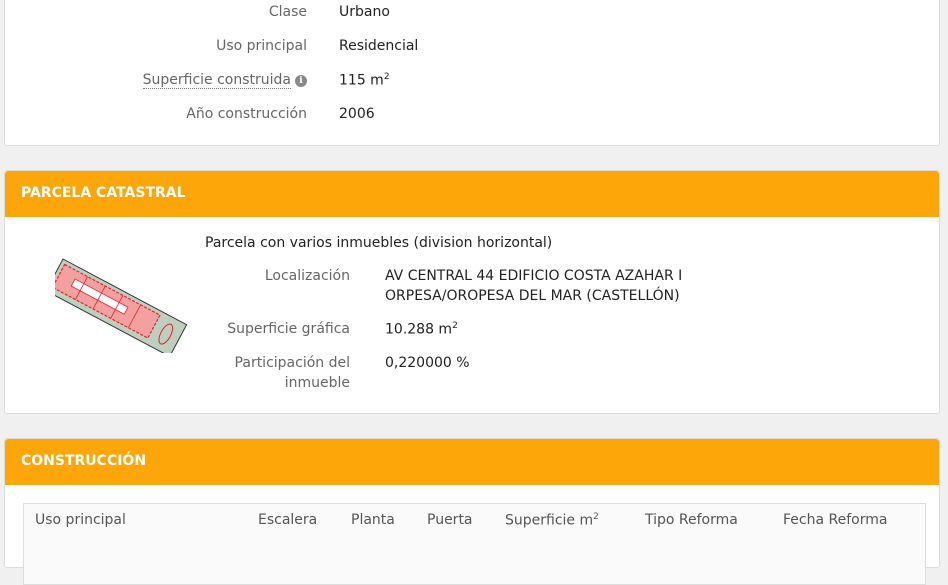  Describe the element at coordinates (125, 303) in the screenshot. I see `parcel-plan-thumbnail` at that location.